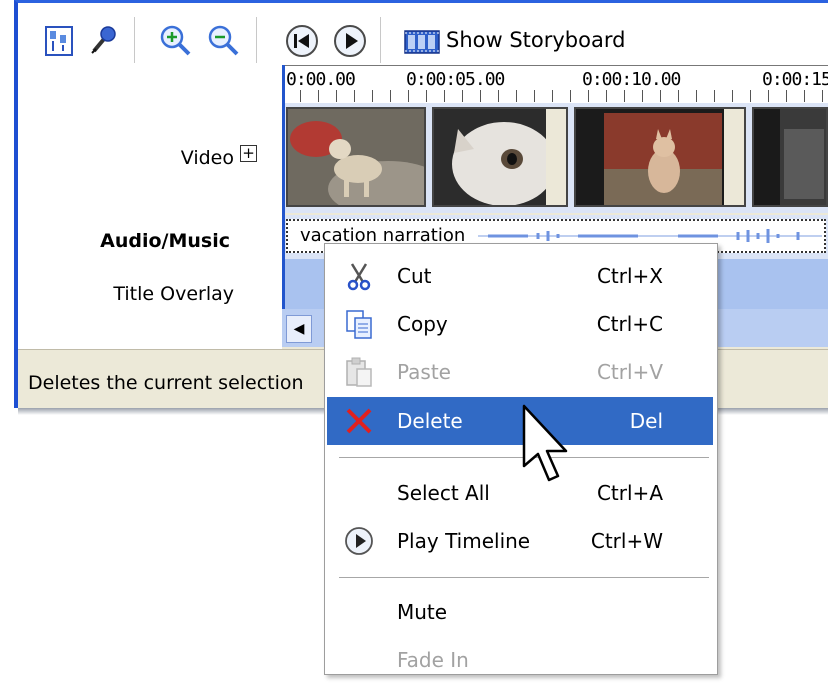 Image resolution: width=828 pixels, height=684 pixels. Describe the element at coordinates (464, 541) in the screenshot. I see `menu-item-label: Play Timeline` at that location.